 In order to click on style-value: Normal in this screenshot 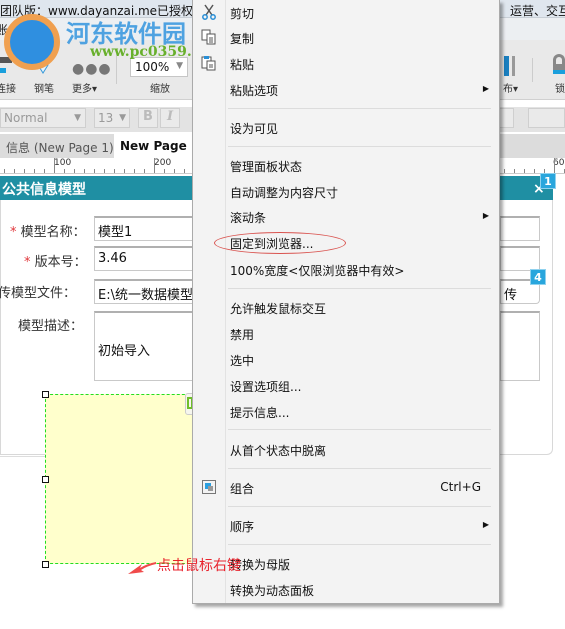, I will do `click(26, 118)`.